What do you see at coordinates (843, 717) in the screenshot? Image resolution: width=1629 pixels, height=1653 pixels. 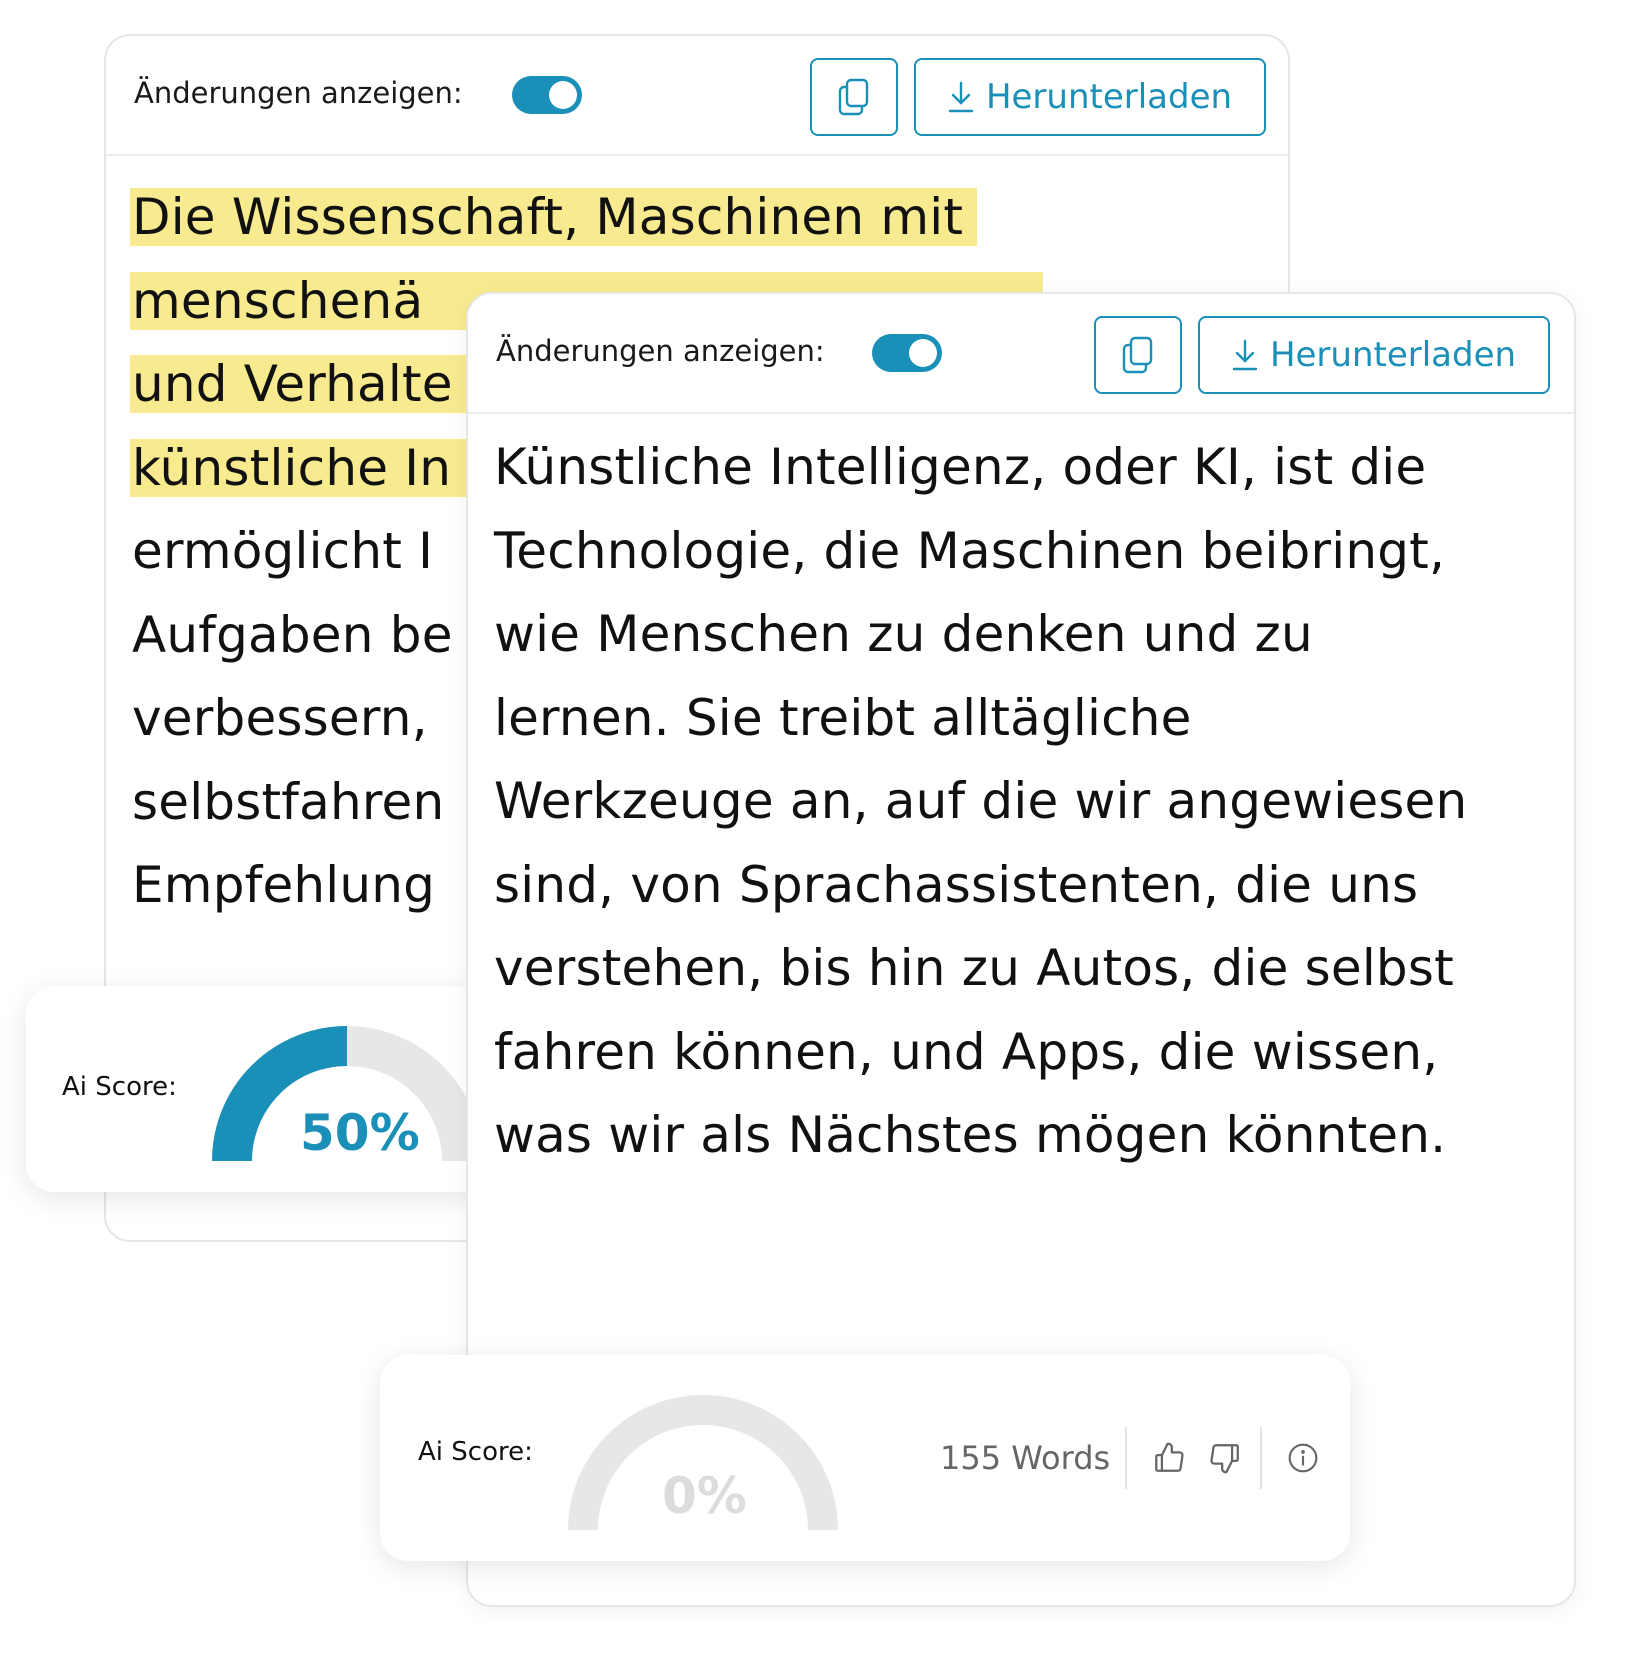 I see `text-line-4: lernen. Sie treibt alltägliche` at bounding box center [843, 717].